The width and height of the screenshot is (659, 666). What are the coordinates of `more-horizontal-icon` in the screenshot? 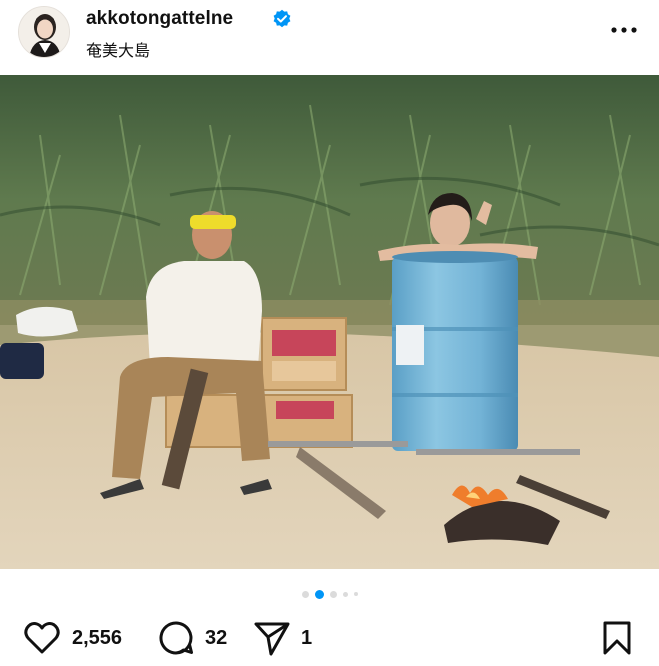 It's located at (624, 30).